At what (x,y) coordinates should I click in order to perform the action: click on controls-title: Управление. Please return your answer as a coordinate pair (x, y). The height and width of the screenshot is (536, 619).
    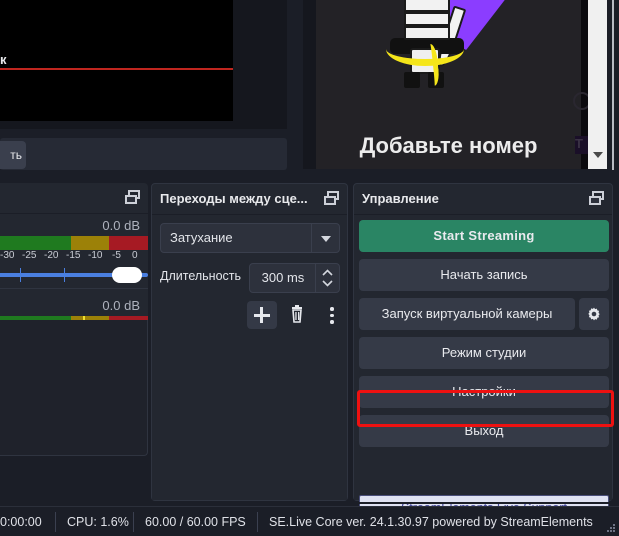
    Looking at the image, I should click on (483, 199).